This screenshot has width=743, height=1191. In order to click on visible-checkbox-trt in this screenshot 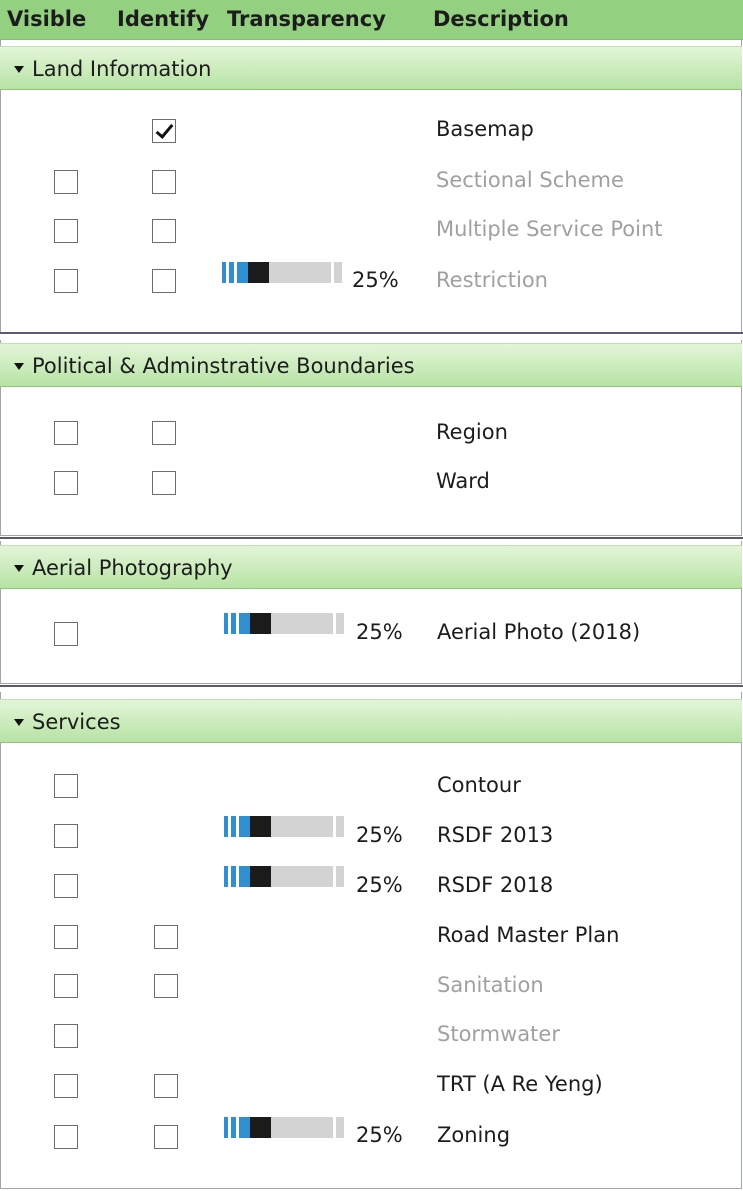, I will do `click(66, 1086)`.